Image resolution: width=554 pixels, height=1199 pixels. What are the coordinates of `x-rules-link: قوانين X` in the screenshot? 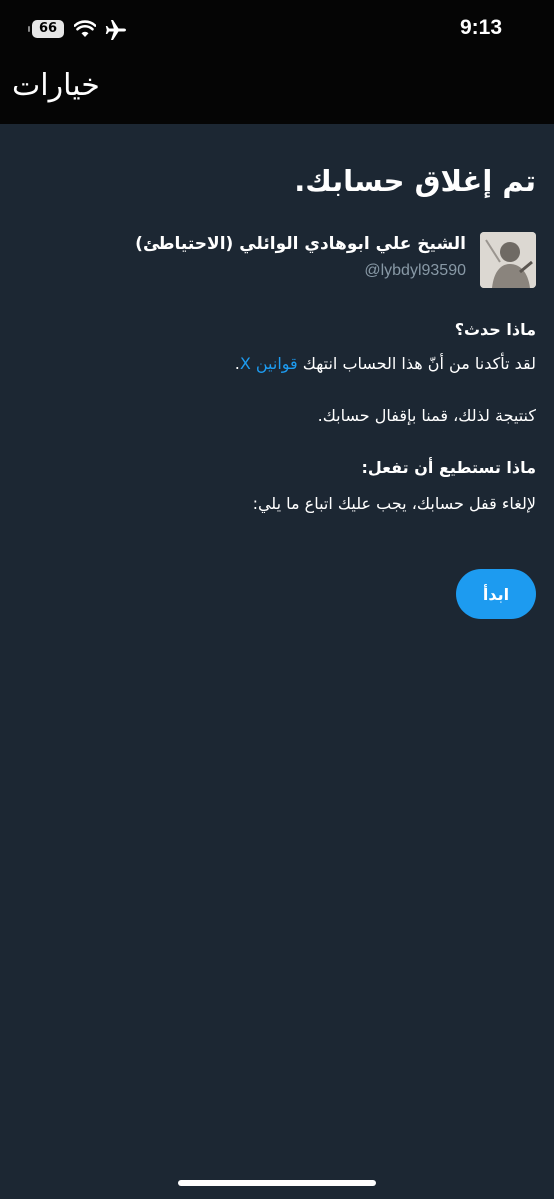 It's located at (269, 363).